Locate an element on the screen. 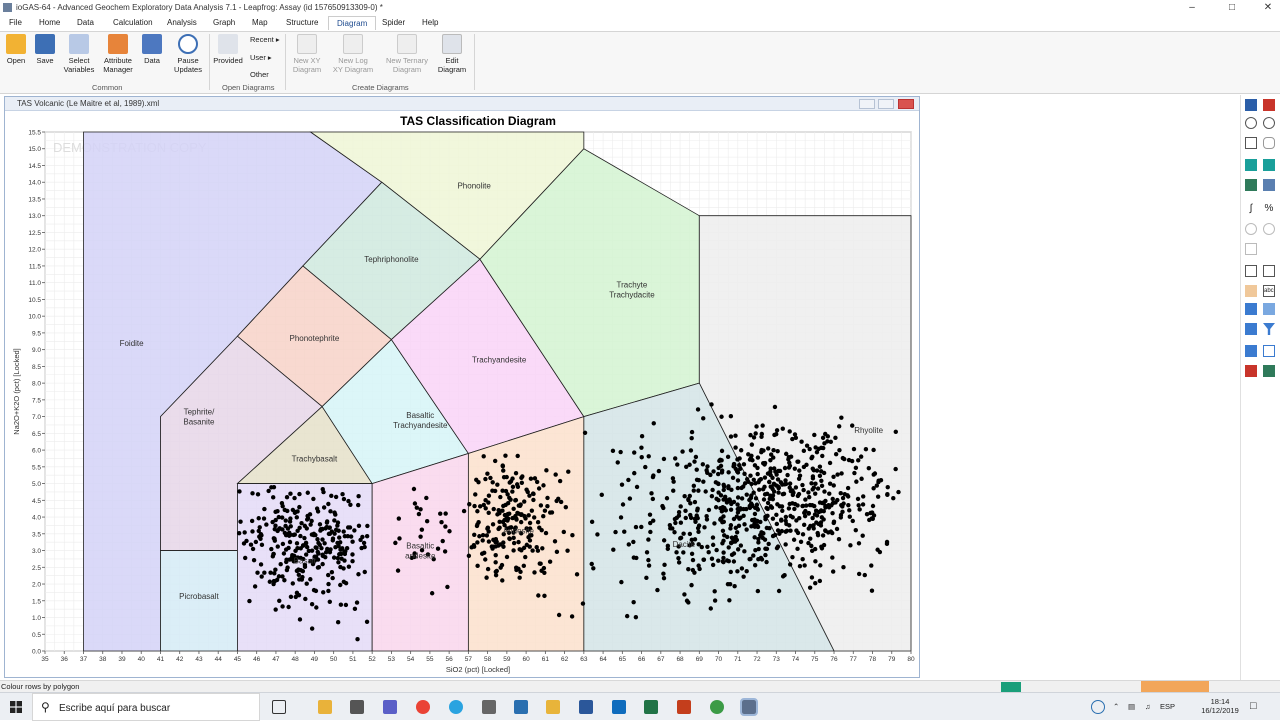 This screenshot has width=1280, height=721. formula-icon: ∫ is located at coordinates (1251, 209).